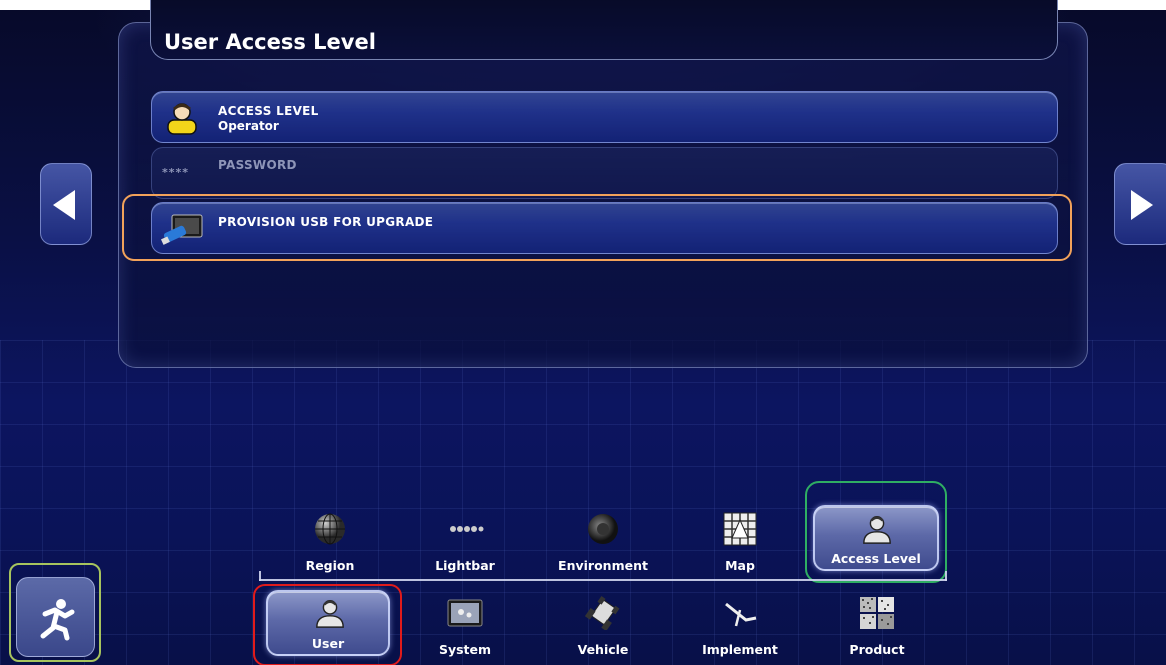 Image resolution: width=1166 pixels, height=665 pixels. Describe the element at coordinates (740, 529) in the screenshot. I see `map-icon` at that location.